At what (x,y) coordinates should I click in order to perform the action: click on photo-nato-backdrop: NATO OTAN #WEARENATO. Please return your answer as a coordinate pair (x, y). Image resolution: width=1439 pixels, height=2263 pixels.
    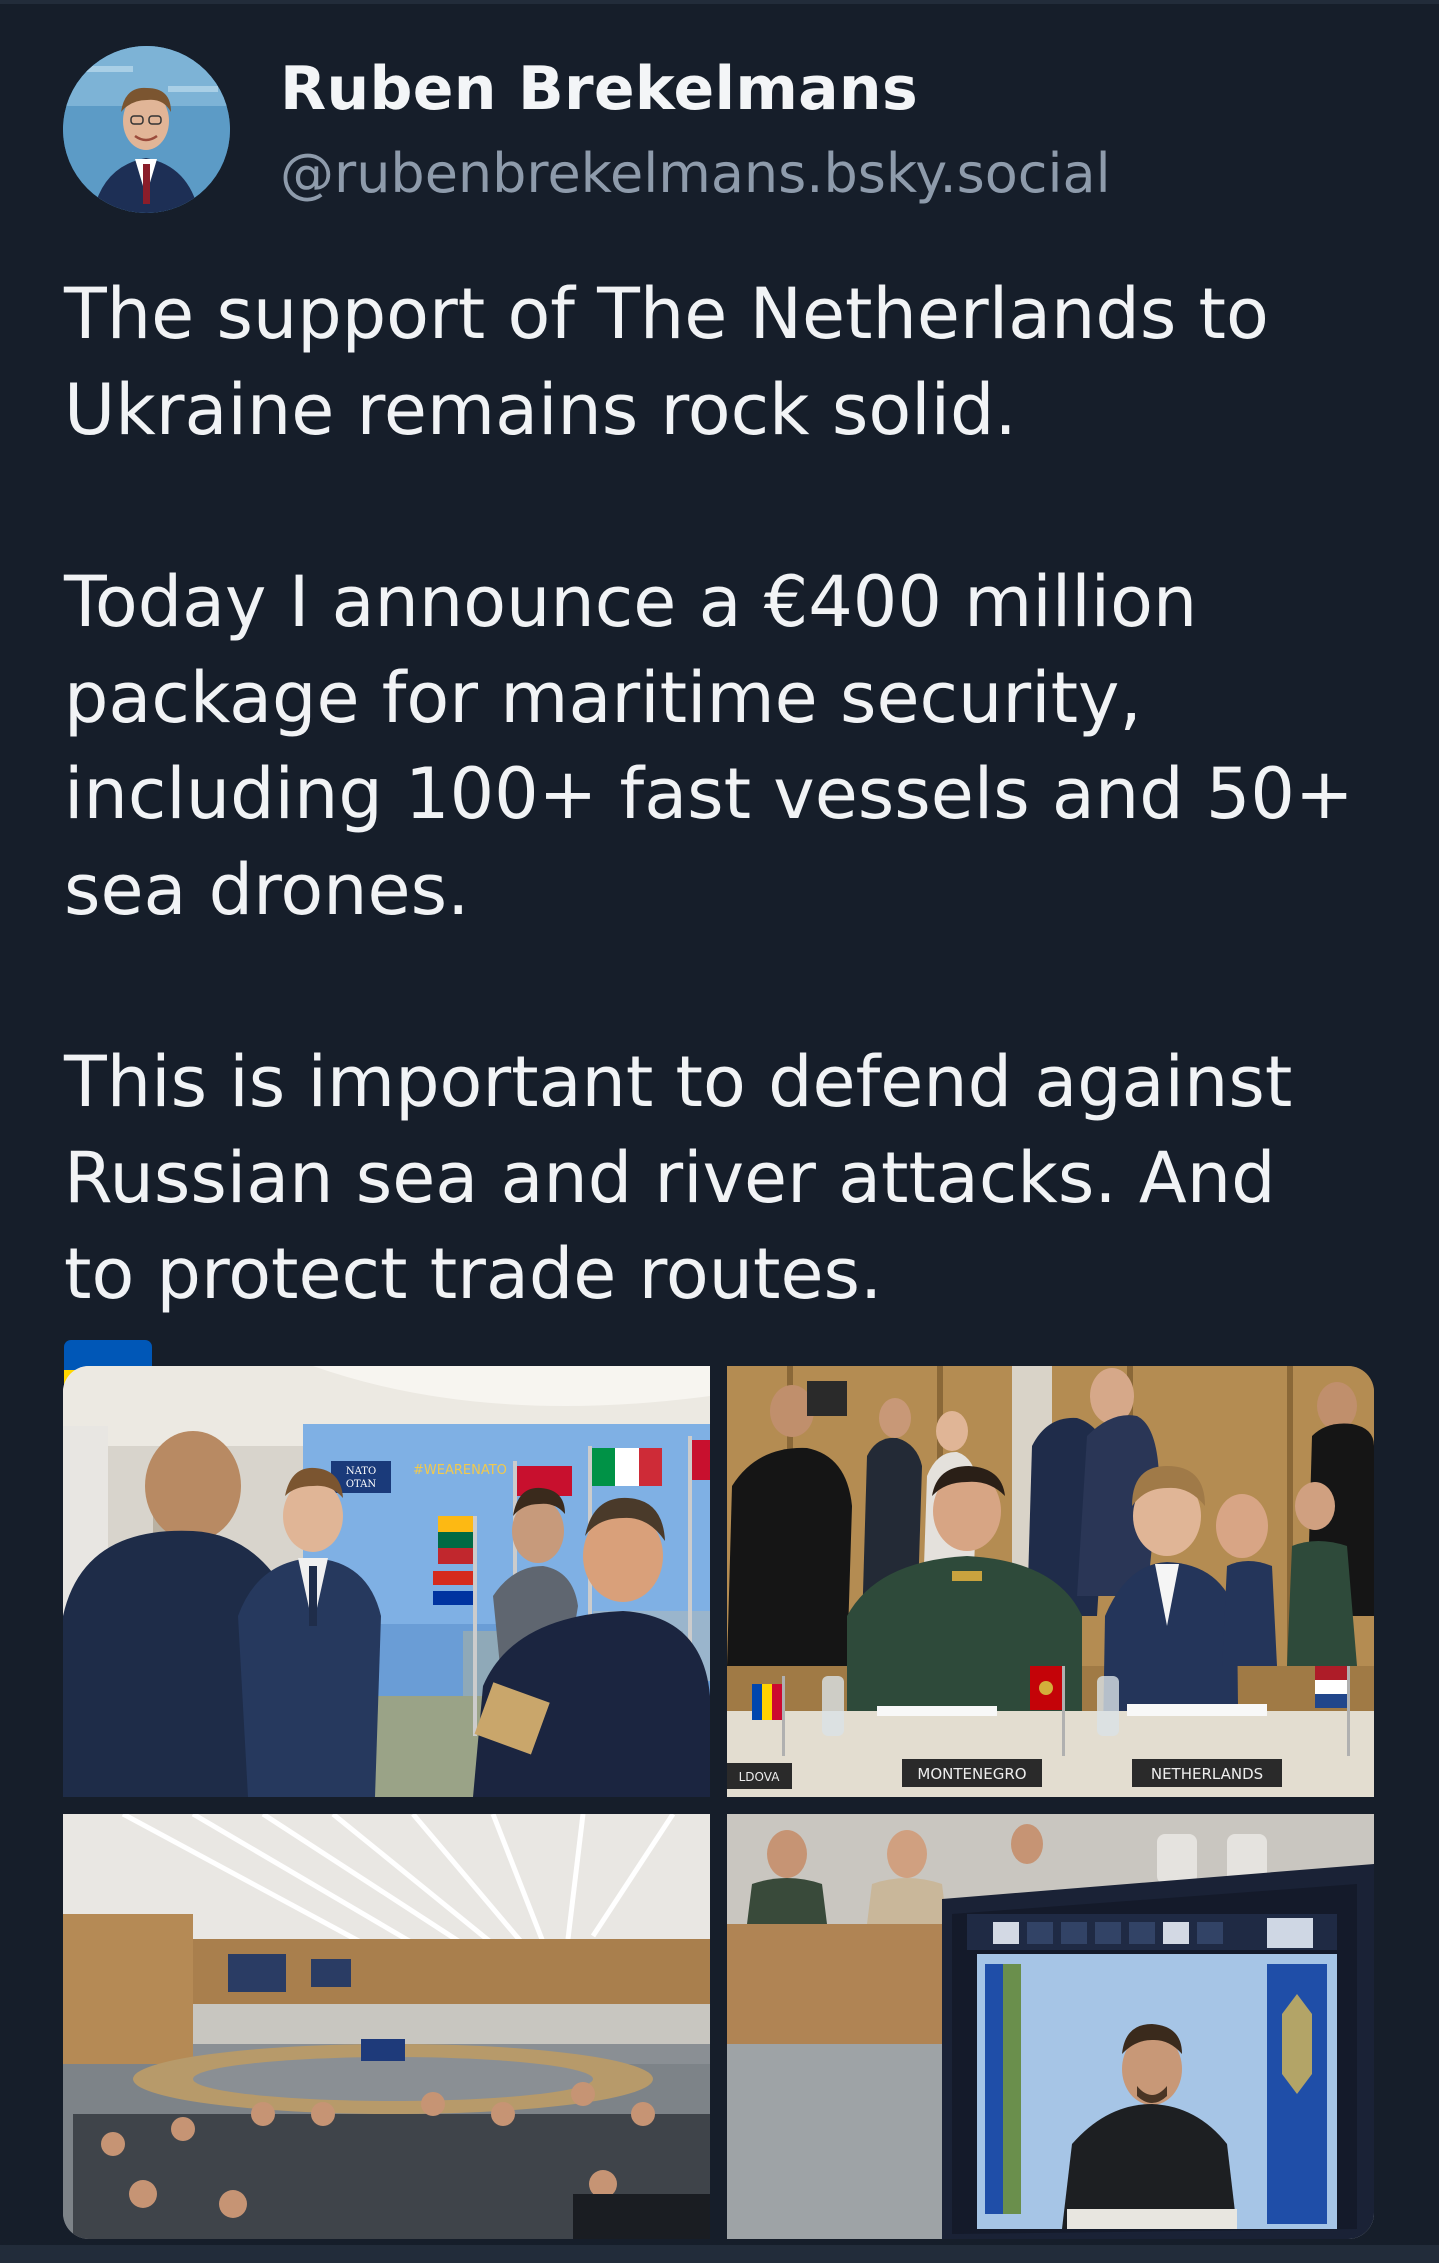
    Looking at the image, I should click on (386, 1581).